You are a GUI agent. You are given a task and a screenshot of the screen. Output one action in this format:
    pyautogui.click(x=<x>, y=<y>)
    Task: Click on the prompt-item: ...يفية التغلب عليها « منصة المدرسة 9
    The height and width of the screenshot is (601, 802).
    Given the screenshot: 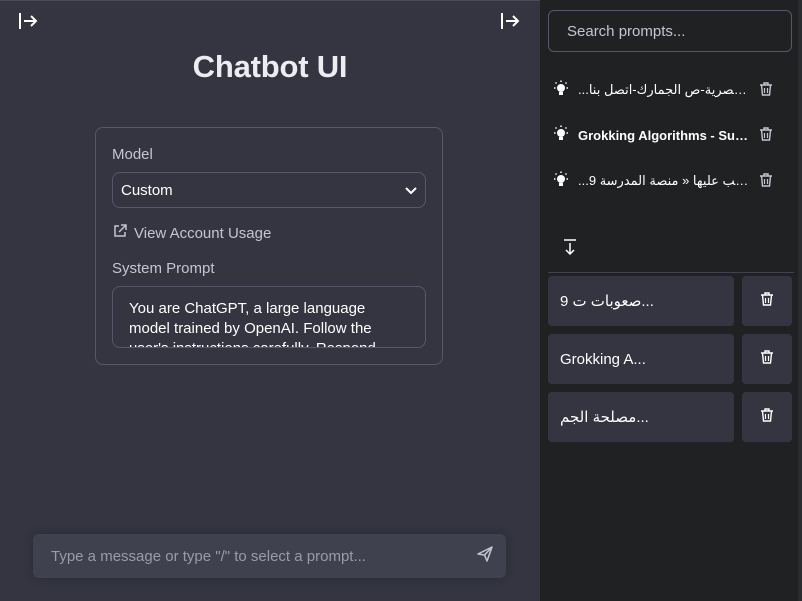 What is the action you would take?
    pyautogui.click(x=669, y=181)
    